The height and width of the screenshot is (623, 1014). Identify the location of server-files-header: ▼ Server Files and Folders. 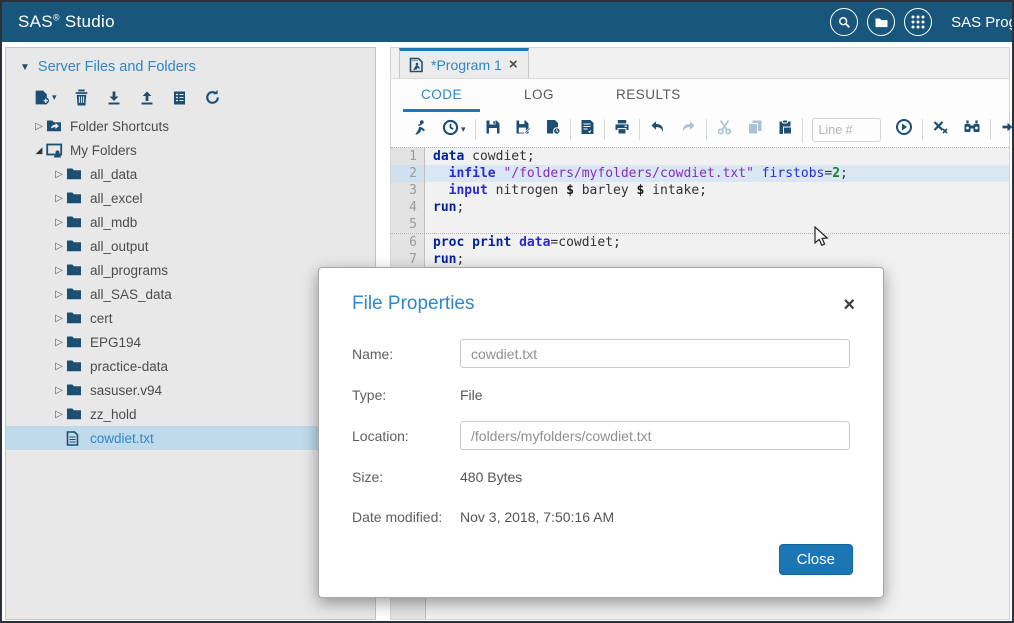
(190, 65).